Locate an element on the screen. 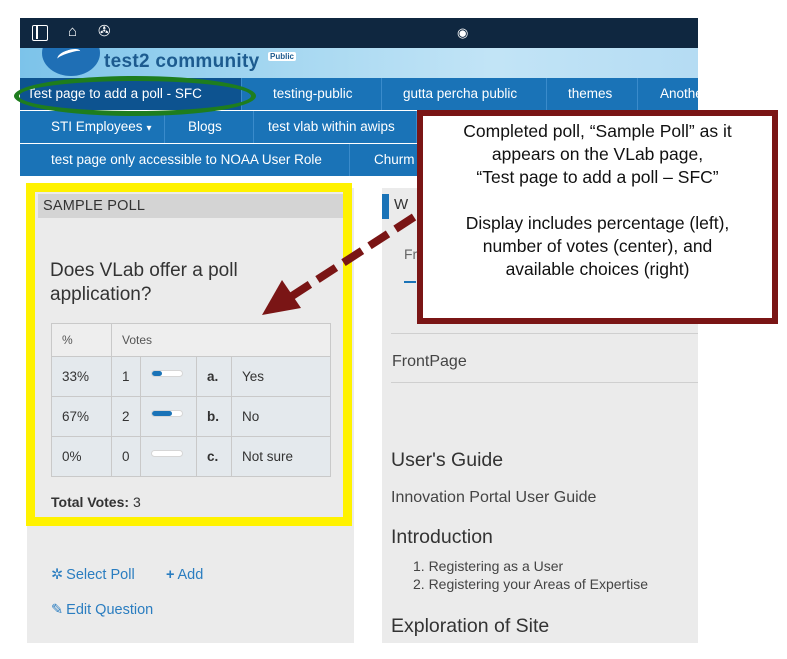 Image resolution: width=787 pixels, height=659 pixels. callout-line: Display includes percentage (left), is located at coordinates (597, 223).